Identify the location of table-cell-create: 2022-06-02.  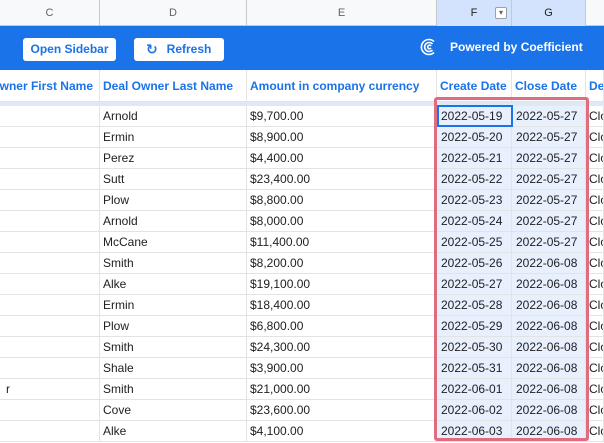
(474, 410).